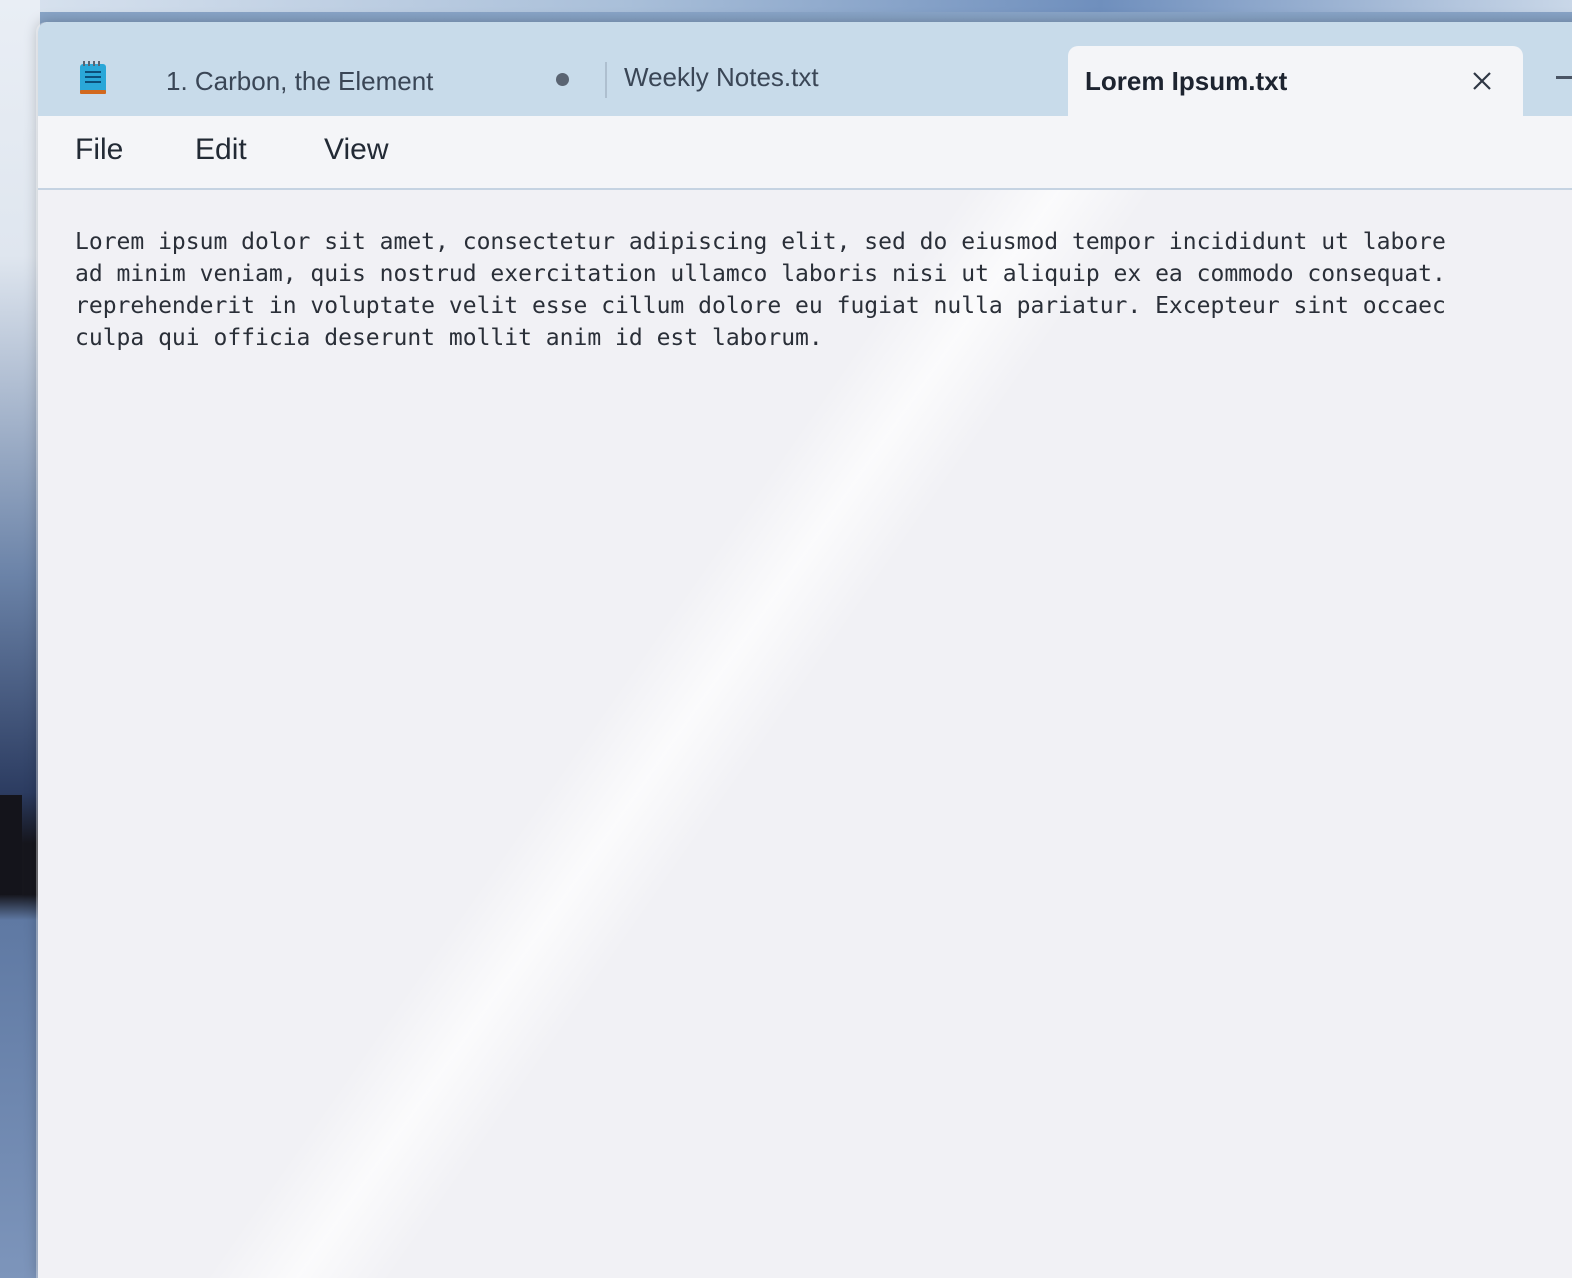 This screenshot has width=1572, height=1278. What do you see at coordinates (562, 79) in the screenshot?
I see `unsaved-dot-icon` at bounding box center [562, 79].